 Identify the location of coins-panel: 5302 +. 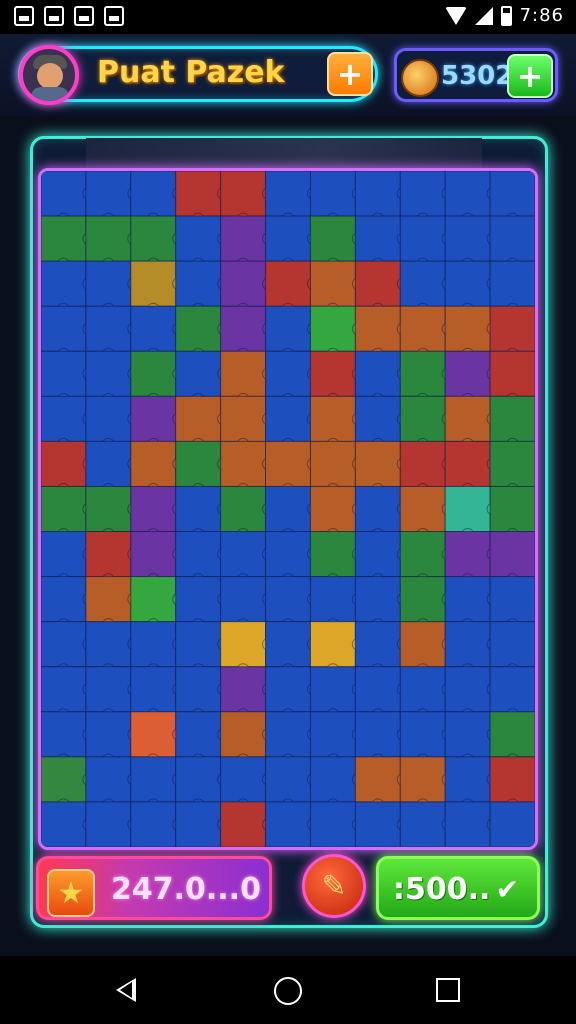
(476, 75).